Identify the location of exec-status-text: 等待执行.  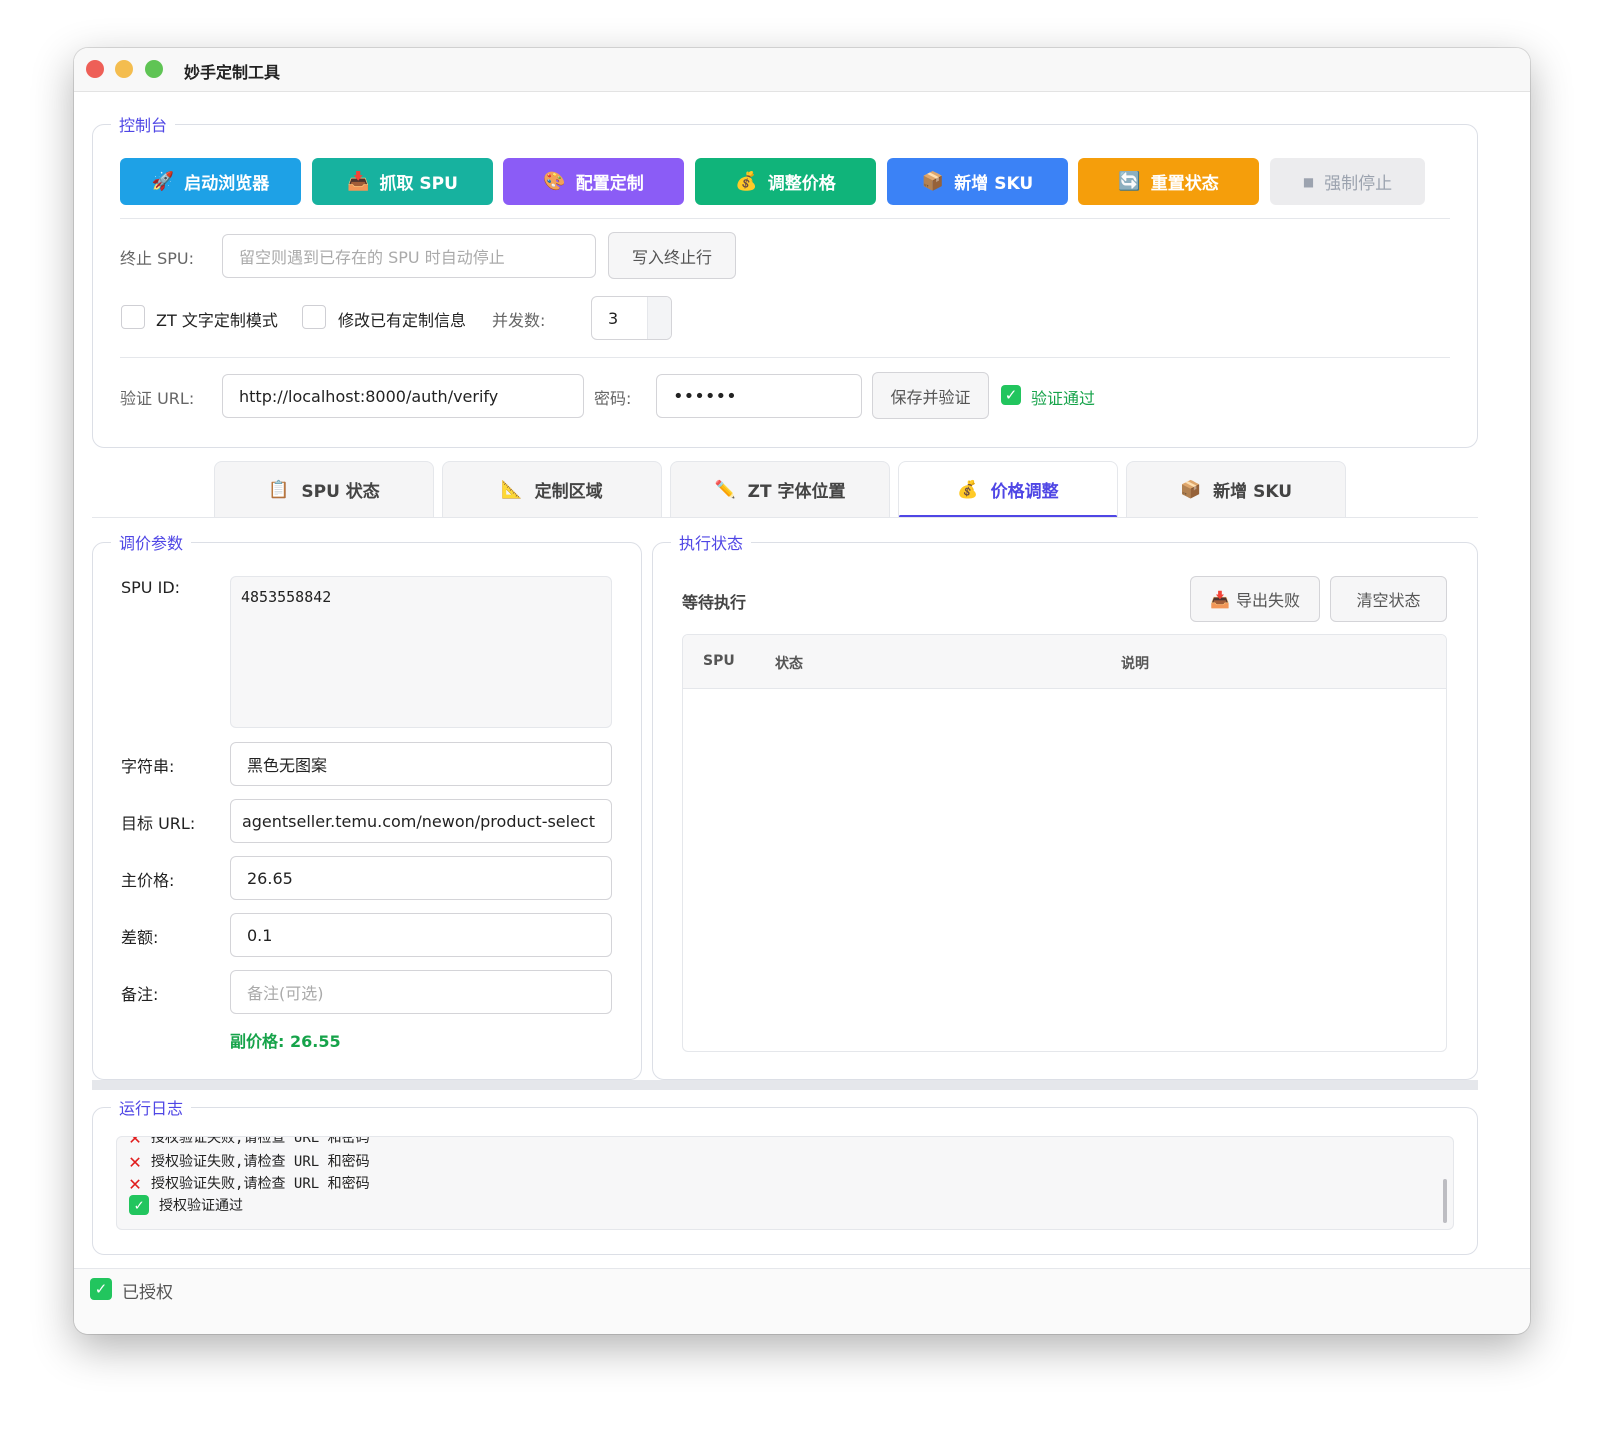
(714, 602).